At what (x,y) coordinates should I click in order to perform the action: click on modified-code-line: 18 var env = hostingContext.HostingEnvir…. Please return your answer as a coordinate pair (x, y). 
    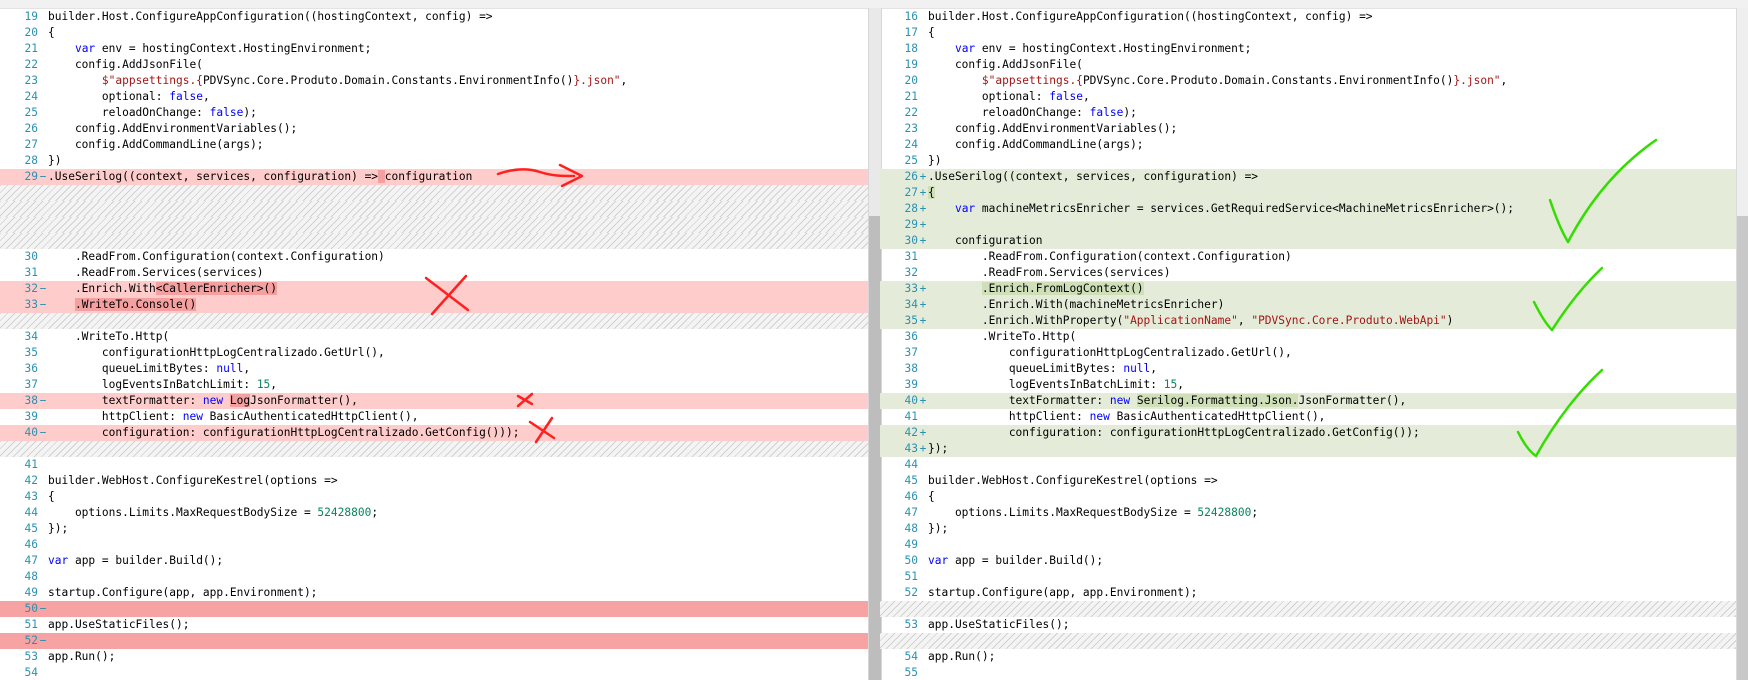
    Looking at the image, I should click on (1314, 49).